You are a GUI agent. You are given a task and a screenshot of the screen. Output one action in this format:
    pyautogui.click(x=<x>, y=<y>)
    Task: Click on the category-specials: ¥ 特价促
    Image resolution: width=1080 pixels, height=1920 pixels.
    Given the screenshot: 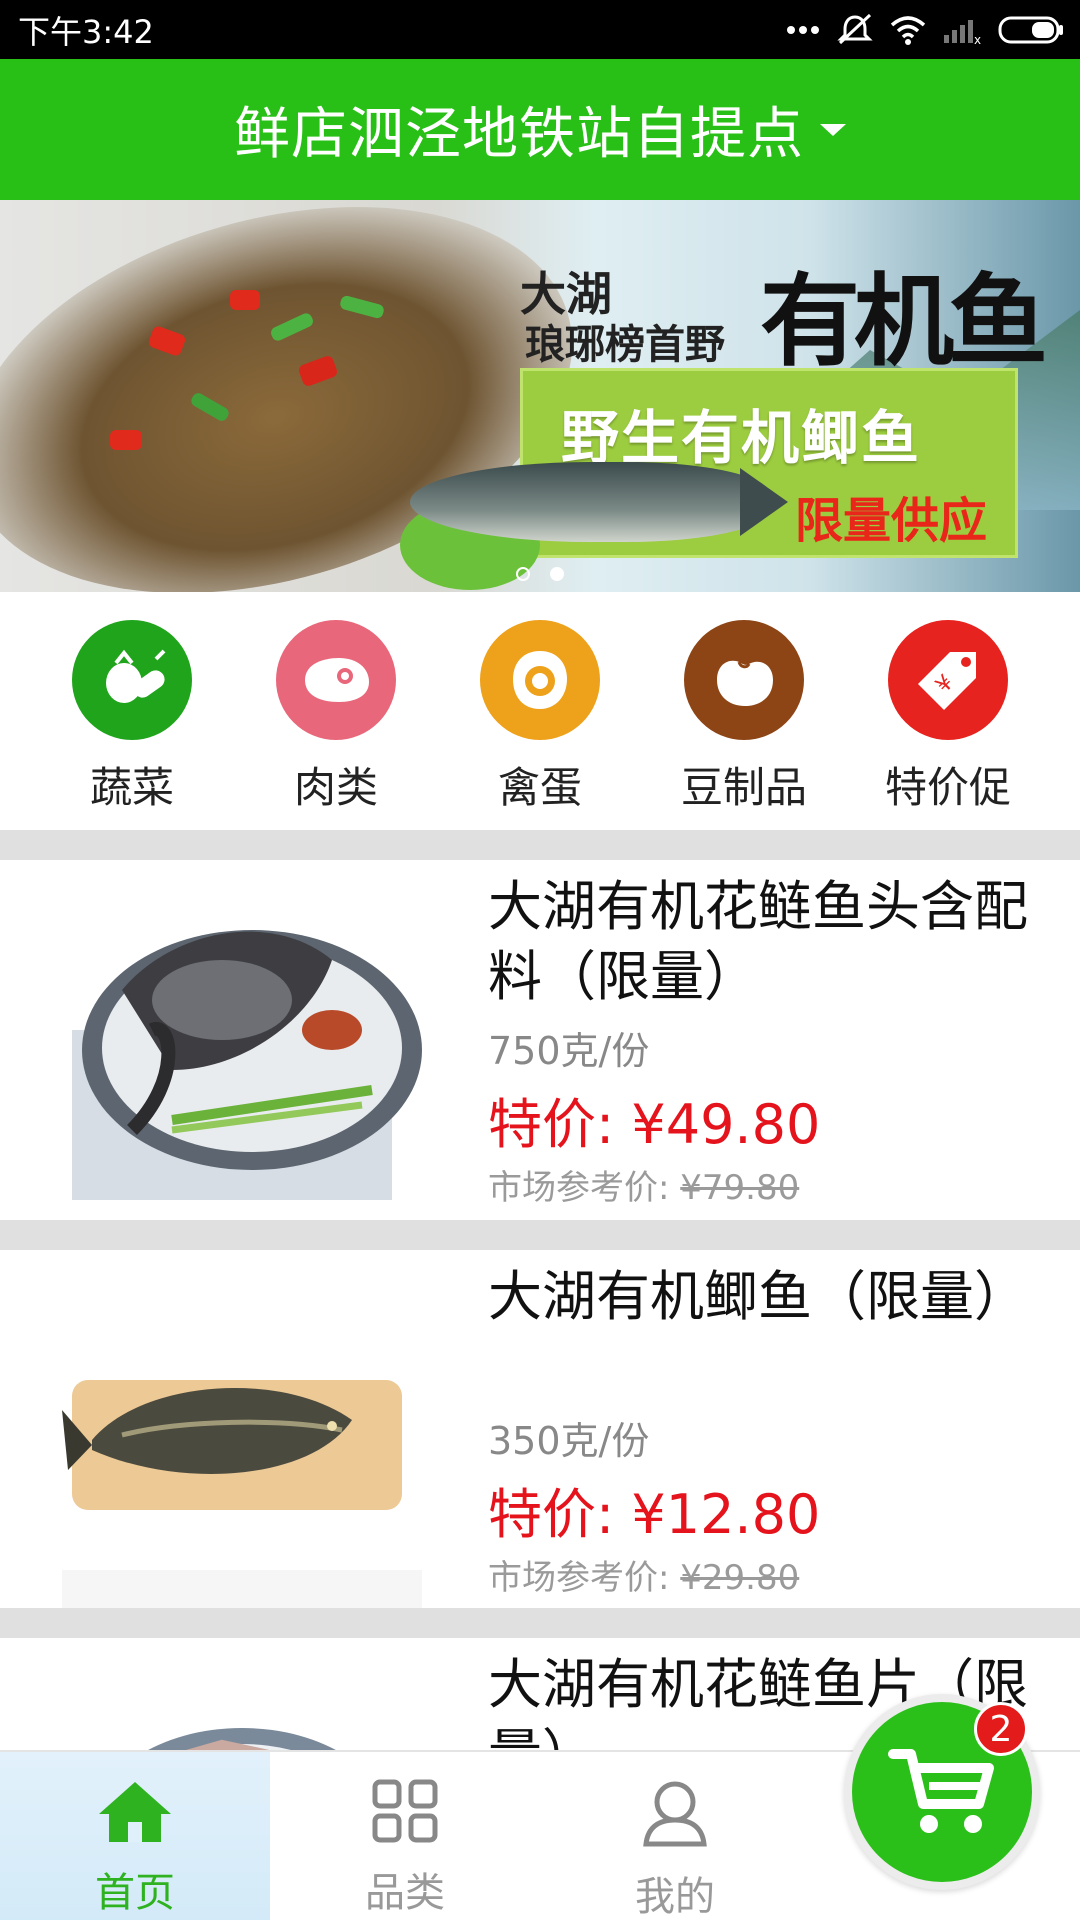 What is the action you would take?
    pyautogui.click(x=948, y=711)
    